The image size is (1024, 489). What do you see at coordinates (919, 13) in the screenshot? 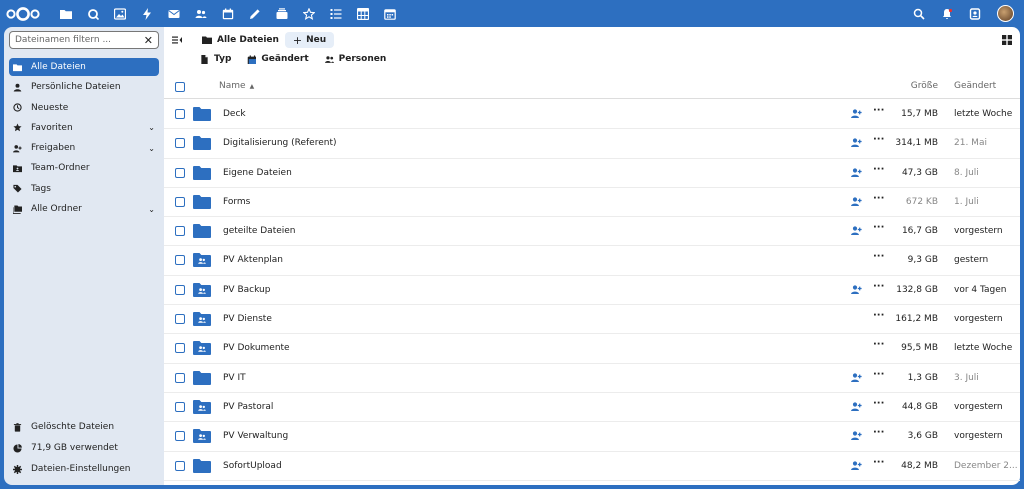
I see `search-icon` at bounding box center [919, 13].